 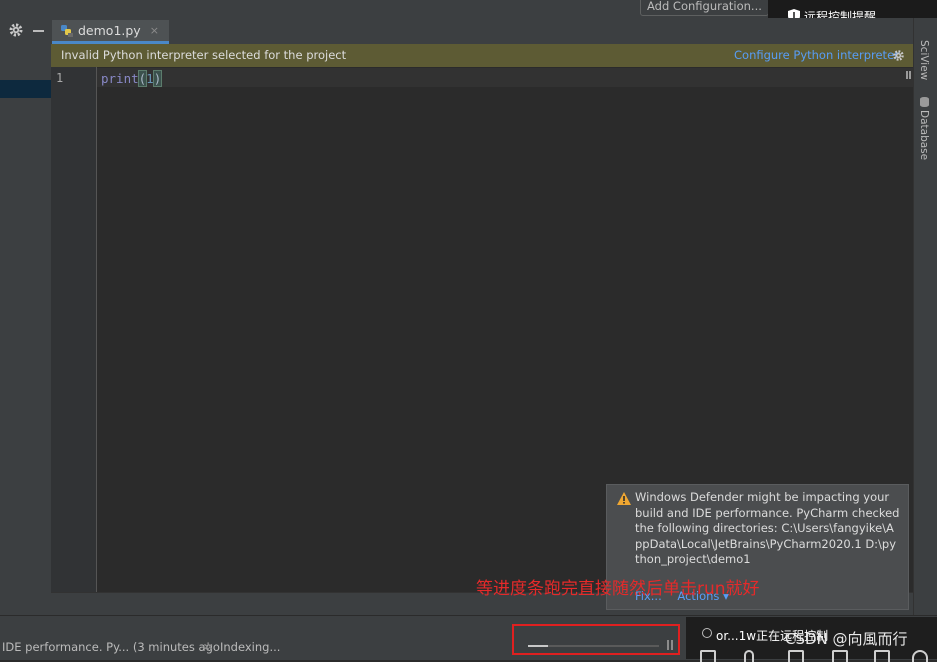 I want to click on taskbar-person-icon, so click(x=749, y=656).